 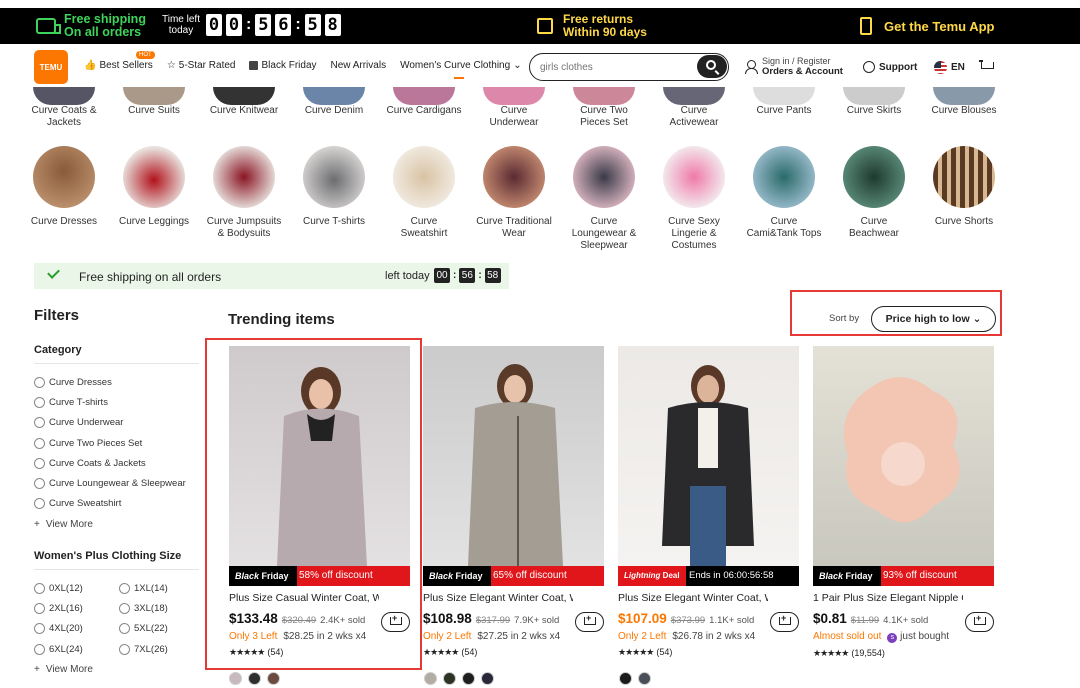 What do you see at coordinates (694, 199) in the screenshot?
I see `category-item: Curve Sexy Lingerie & Costumes` at bounding box center [694, 199].